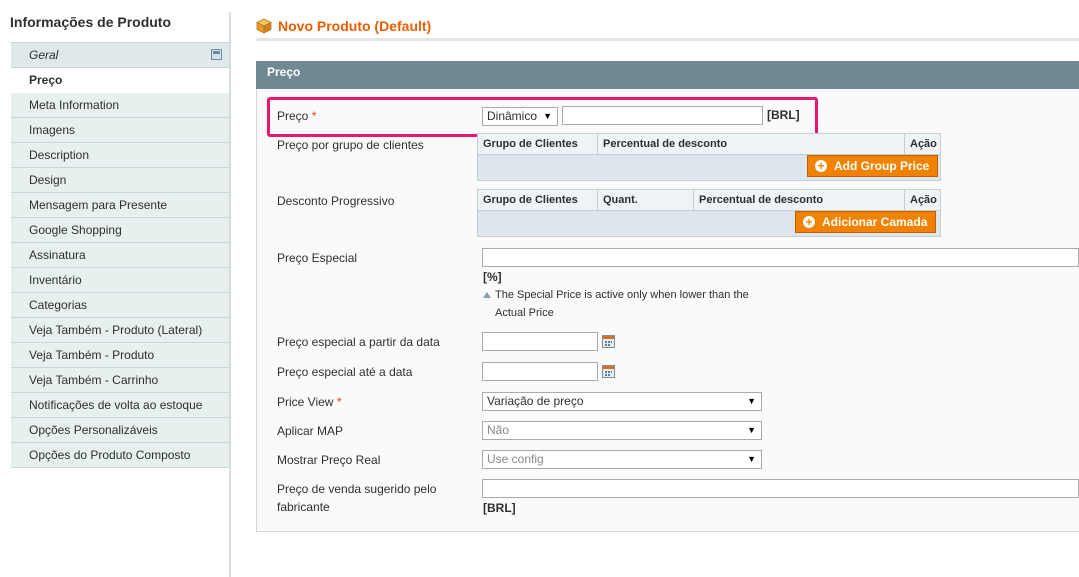 Image resolution: width=1079 pixels, height=577 pixels. I want to click on price-view-label: Price View *, so click(309, 402).